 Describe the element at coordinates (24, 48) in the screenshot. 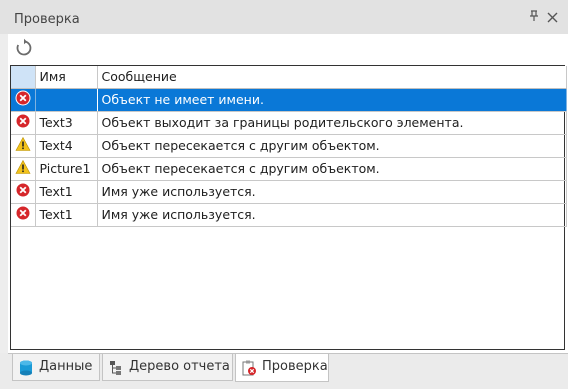

I see `refresh-icon` at that location.